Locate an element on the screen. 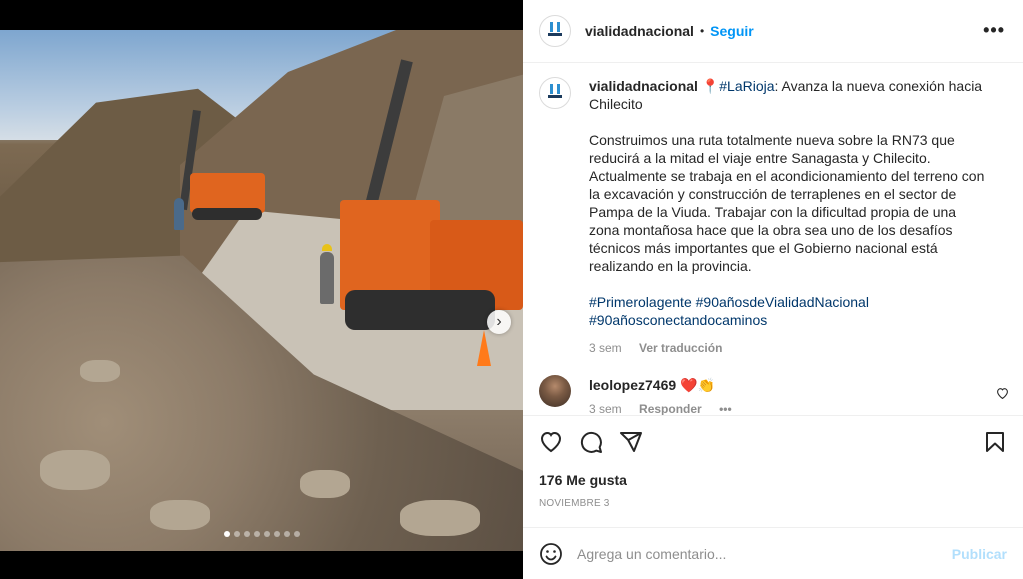 This screenshot has height=579, width=1023. save-bookmark-icon is located at coordinates (995, 442).